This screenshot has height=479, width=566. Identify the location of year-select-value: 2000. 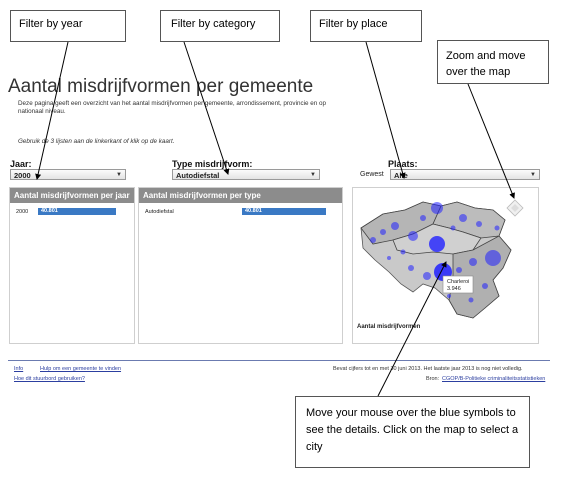
(22, 175).